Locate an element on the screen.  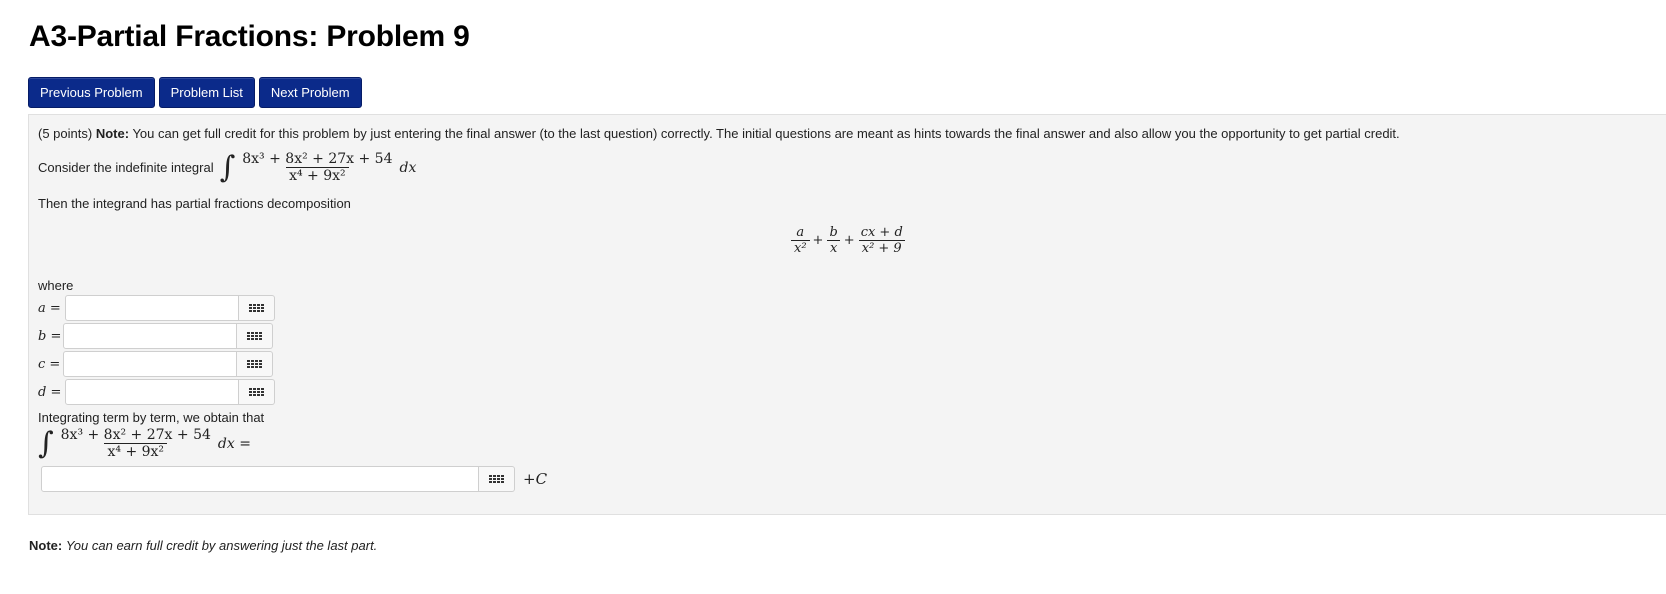
term-b: b x is located at coordinates (833, 240).